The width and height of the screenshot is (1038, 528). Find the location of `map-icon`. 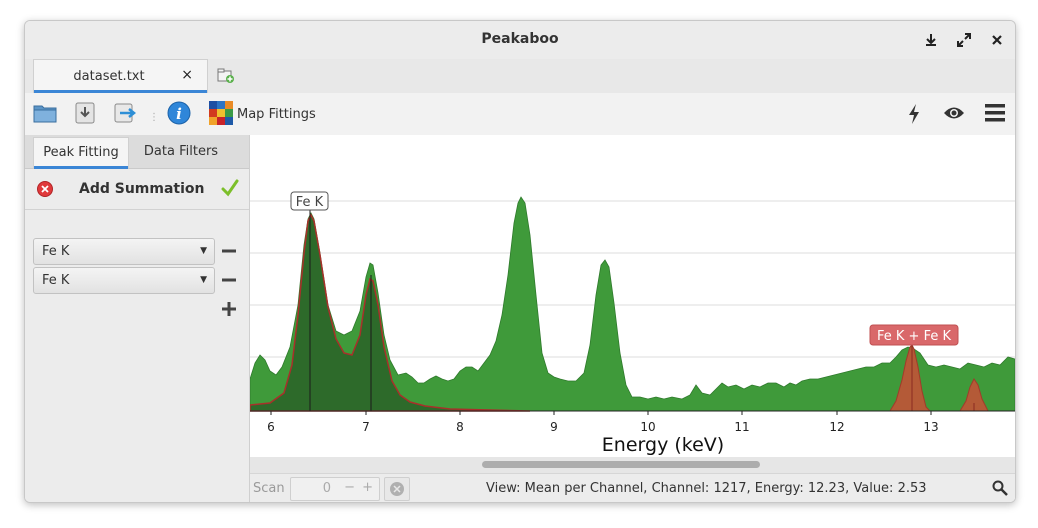

map-icon is located at coordinates (221, 115).